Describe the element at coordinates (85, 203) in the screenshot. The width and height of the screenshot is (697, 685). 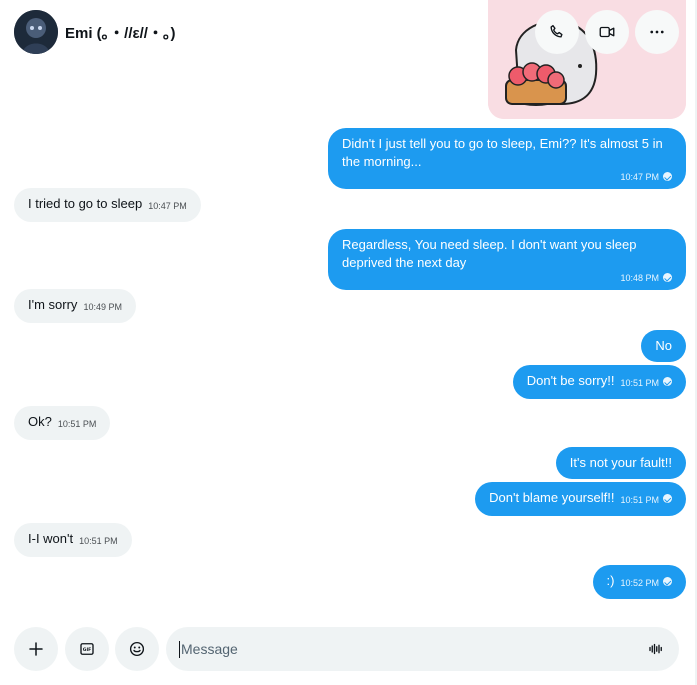
I see `message-text: I tried to go to sleep` at that location.